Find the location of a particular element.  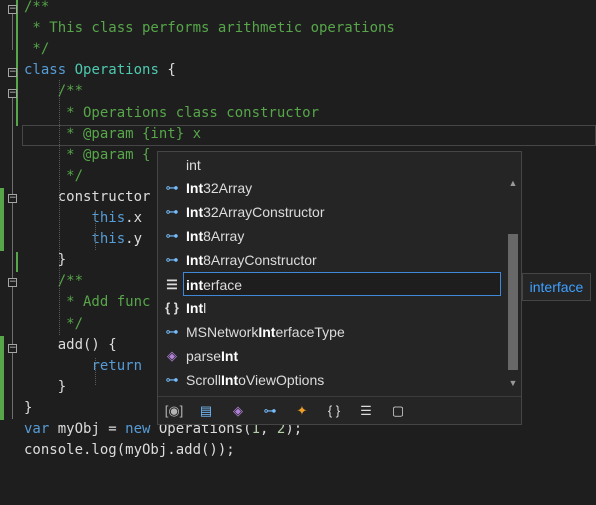

completion-item: { } Intl is located at coordinates (332, 308).